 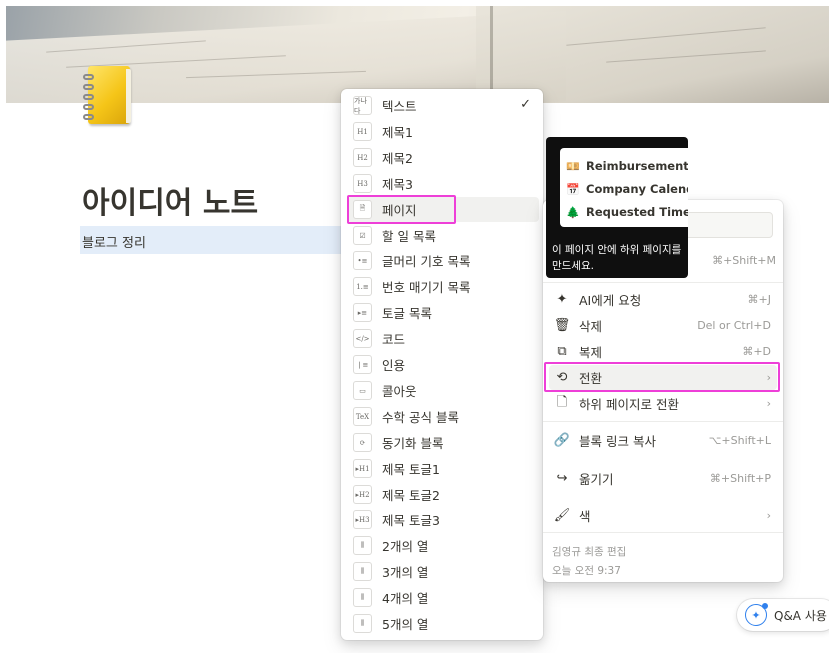 I want to click on turn-into-item-label: 글머리 기호 목록, so click(x=426, y=261).